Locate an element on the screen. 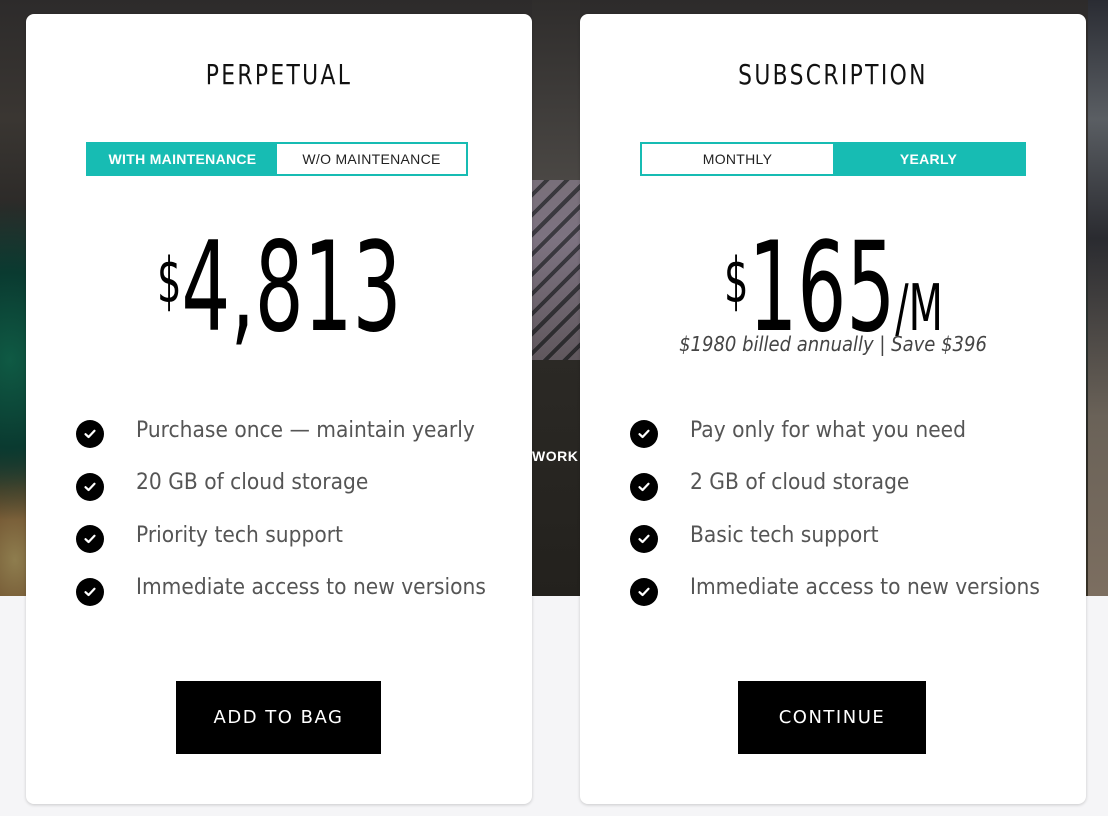 The height and width of the screenshot is (816, 1108). continue-button: CONTINUE is located at coordinates (832, 717).